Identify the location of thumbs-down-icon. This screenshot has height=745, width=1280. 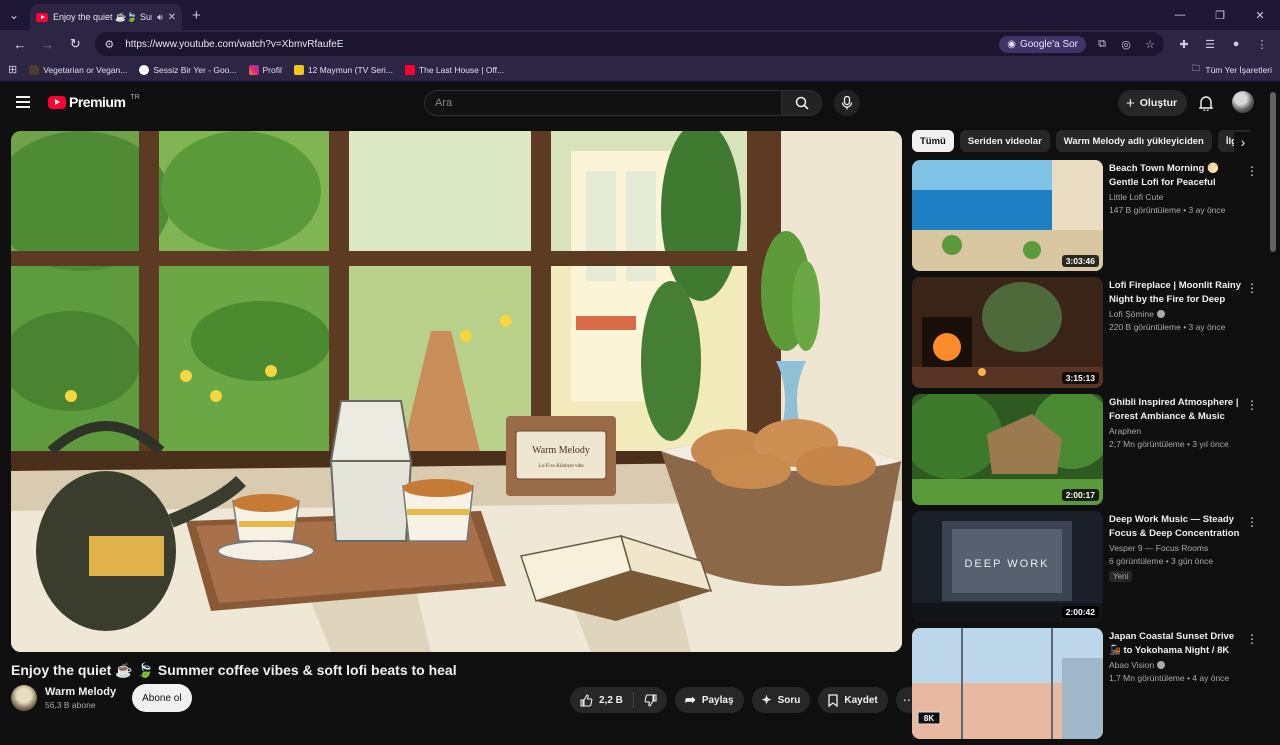
(650, 700).